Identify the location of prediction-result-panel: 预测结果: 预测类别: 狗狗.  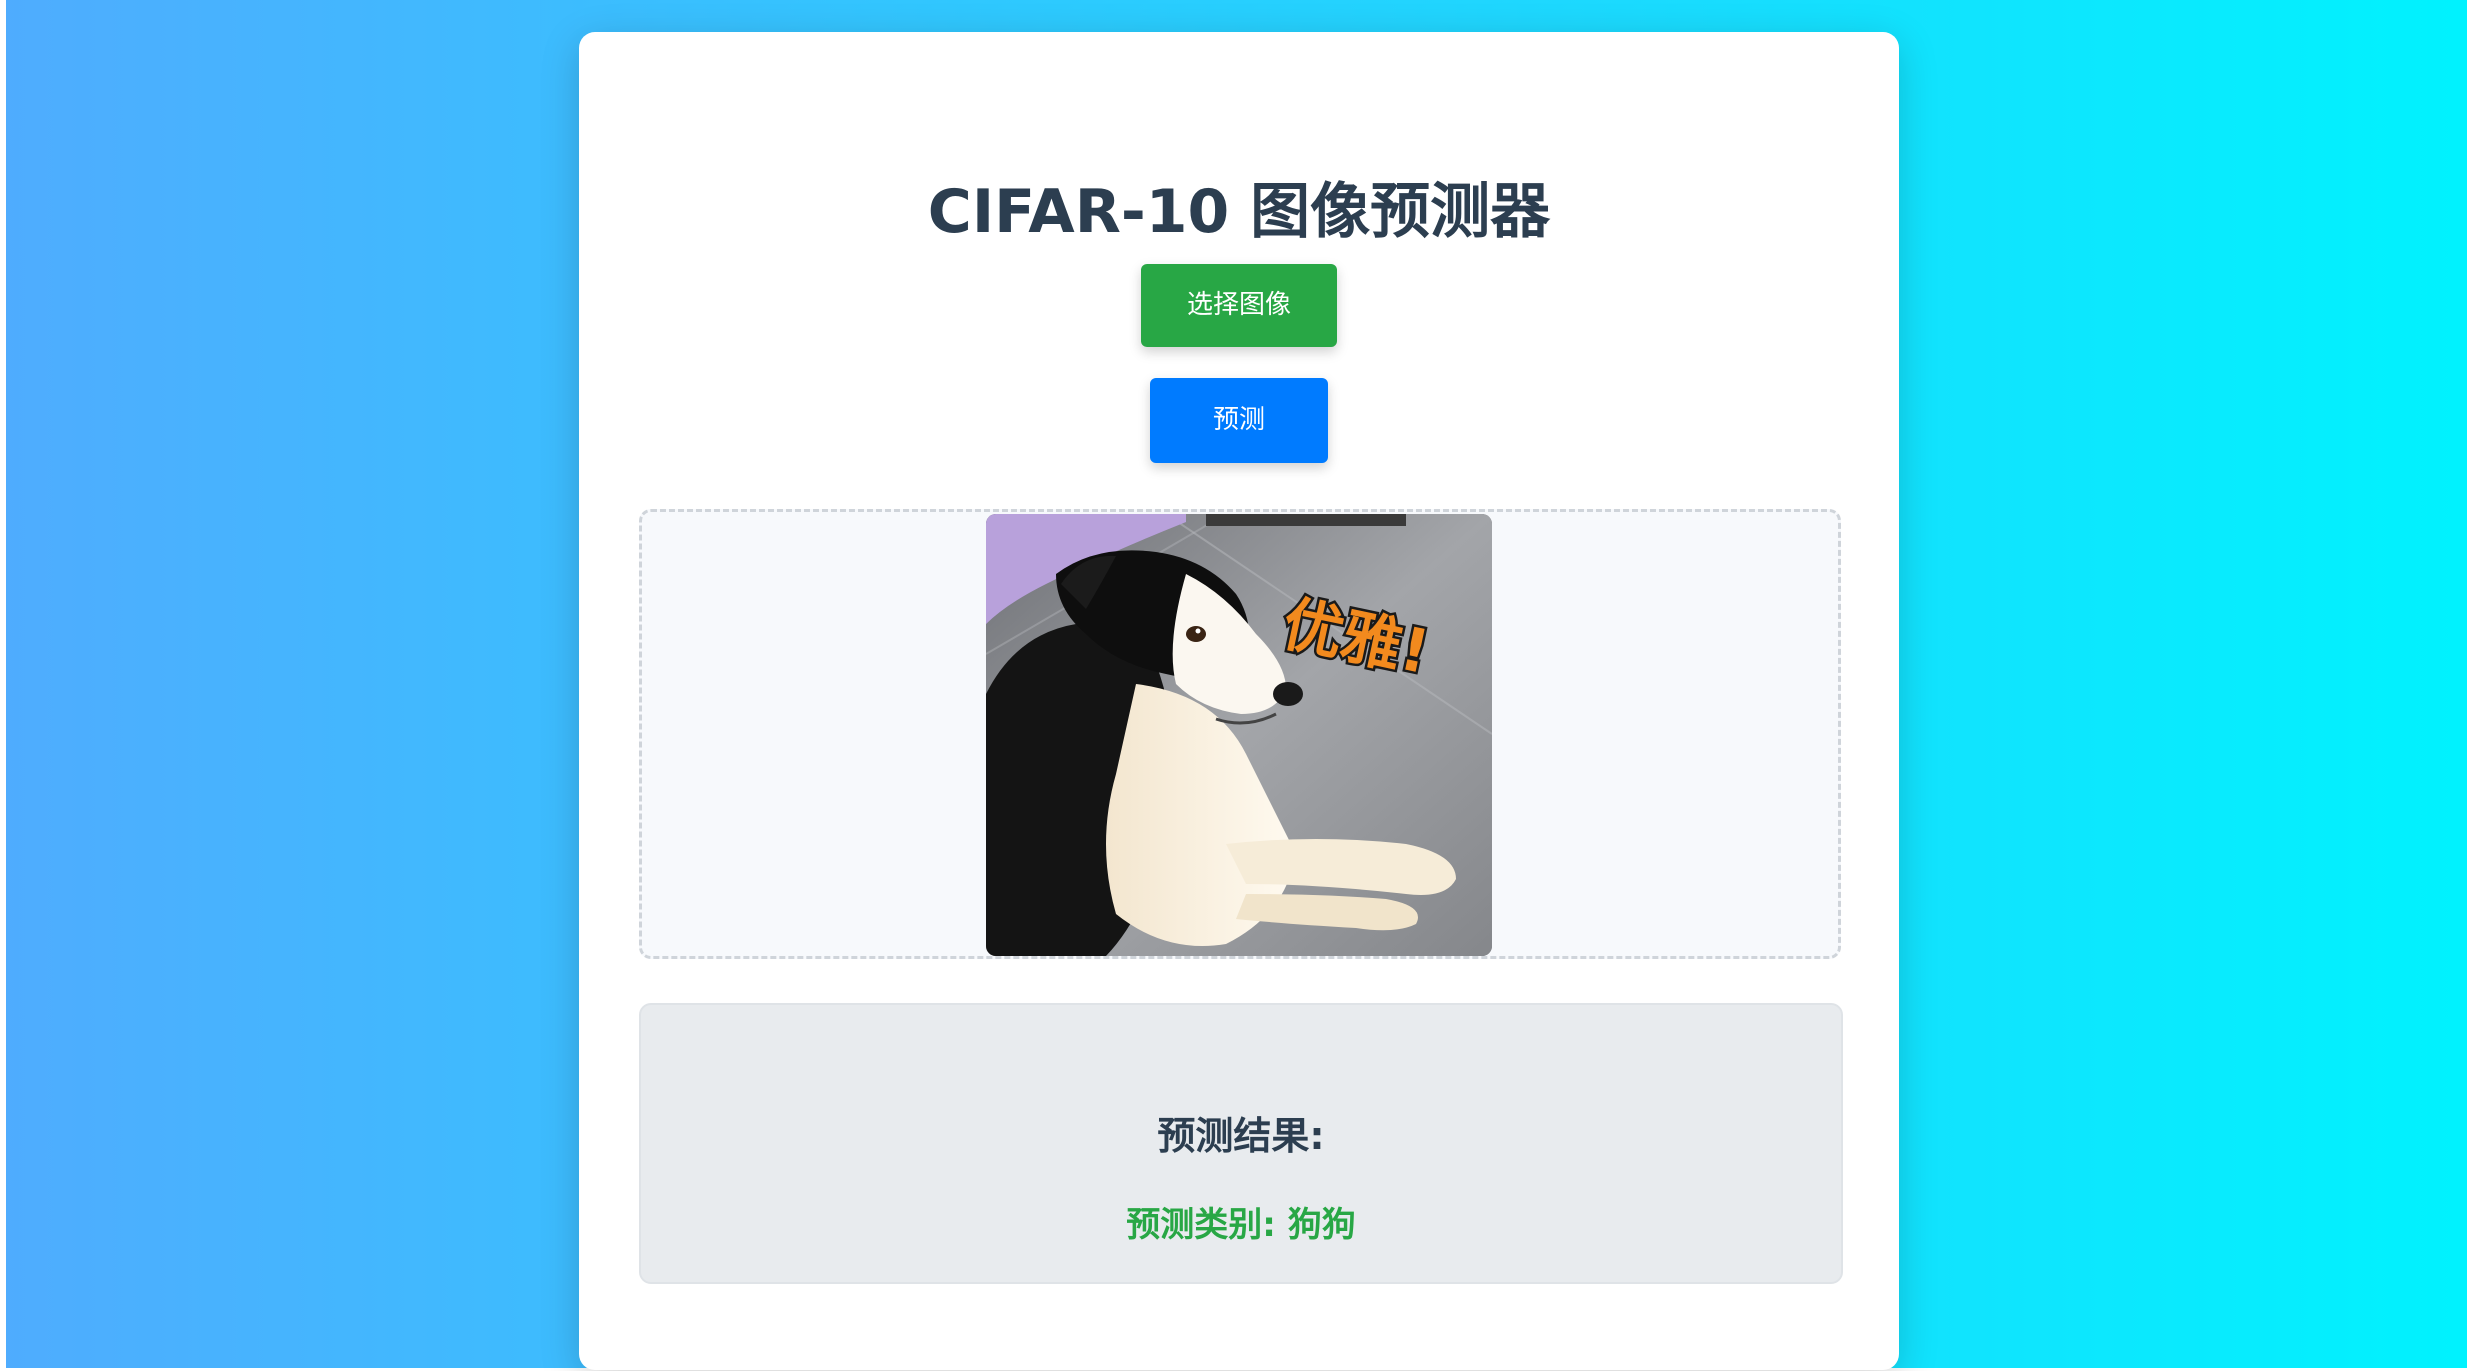
(1241, 1143).